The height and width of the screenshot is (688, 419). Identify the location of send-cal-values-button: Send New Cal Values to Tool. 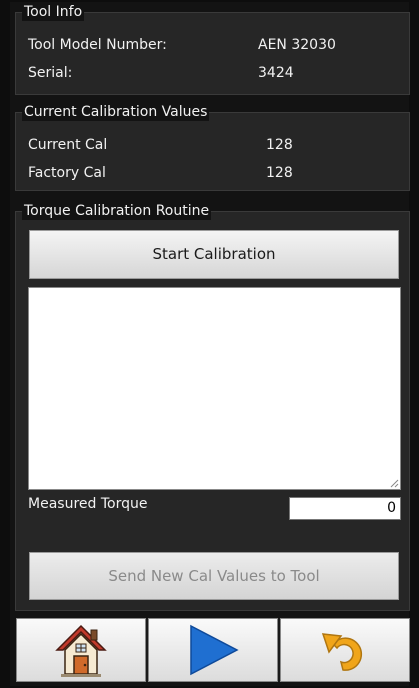
(214, 576).